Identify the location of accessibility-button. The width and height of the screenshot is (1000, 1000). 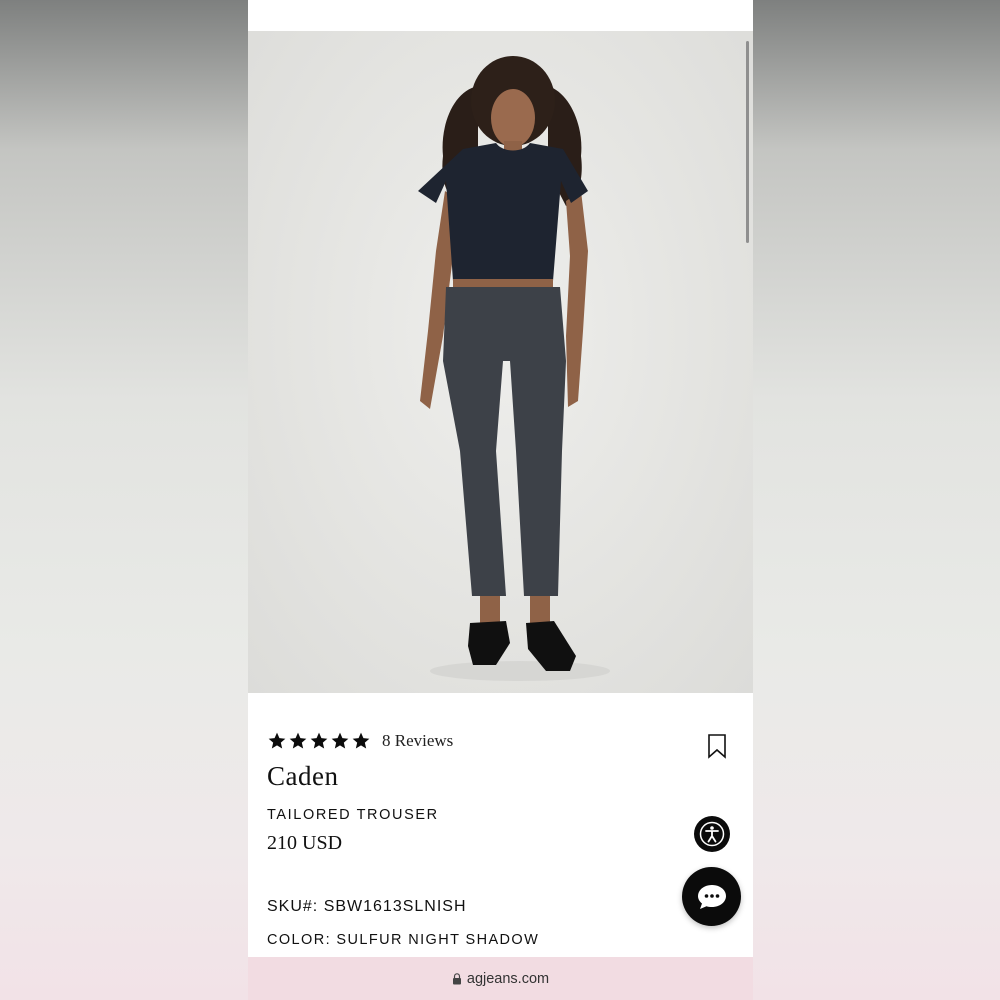
(712, 834).